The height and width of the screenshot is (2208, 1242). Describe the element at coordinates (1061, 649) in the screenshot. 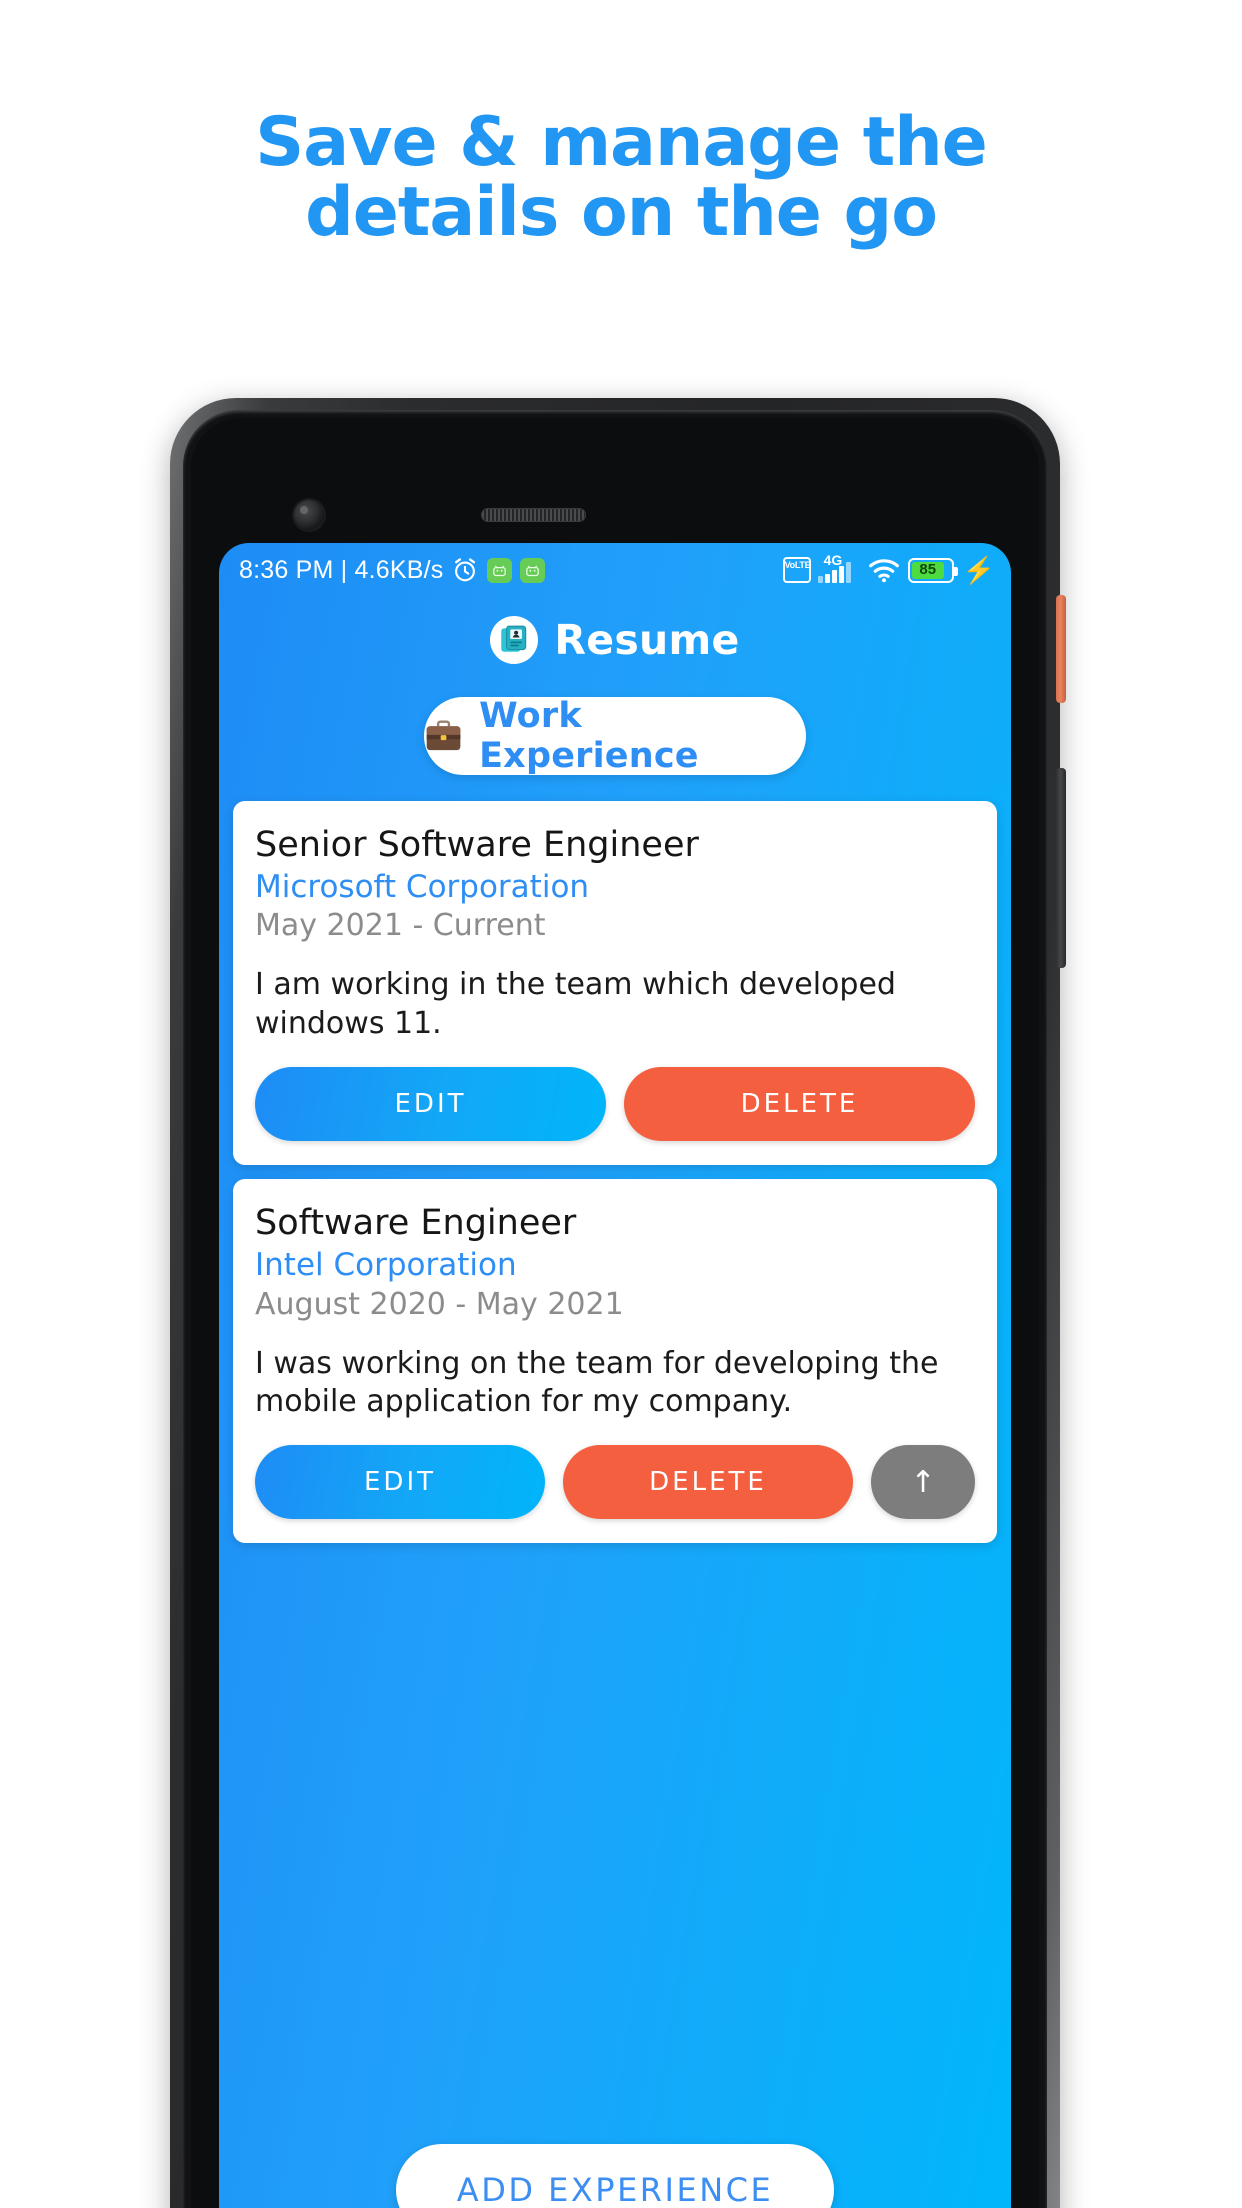

I see `power-button` at that location.